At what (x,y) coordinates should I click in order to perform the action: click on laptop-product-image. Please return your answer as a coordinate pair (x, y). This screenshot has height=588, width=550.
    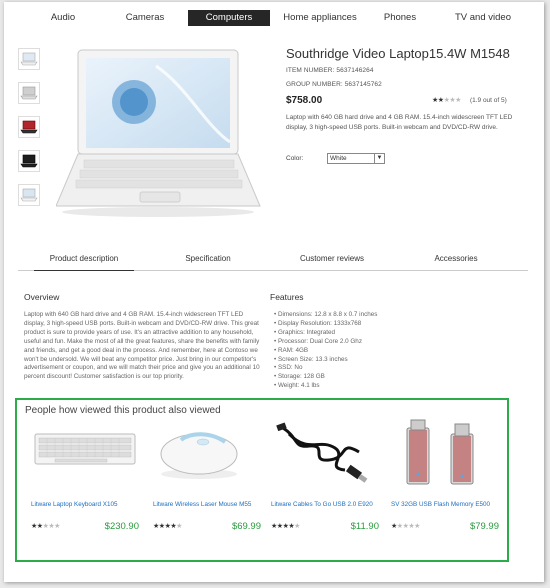
    Looking at the image, I should click on (158, 133).